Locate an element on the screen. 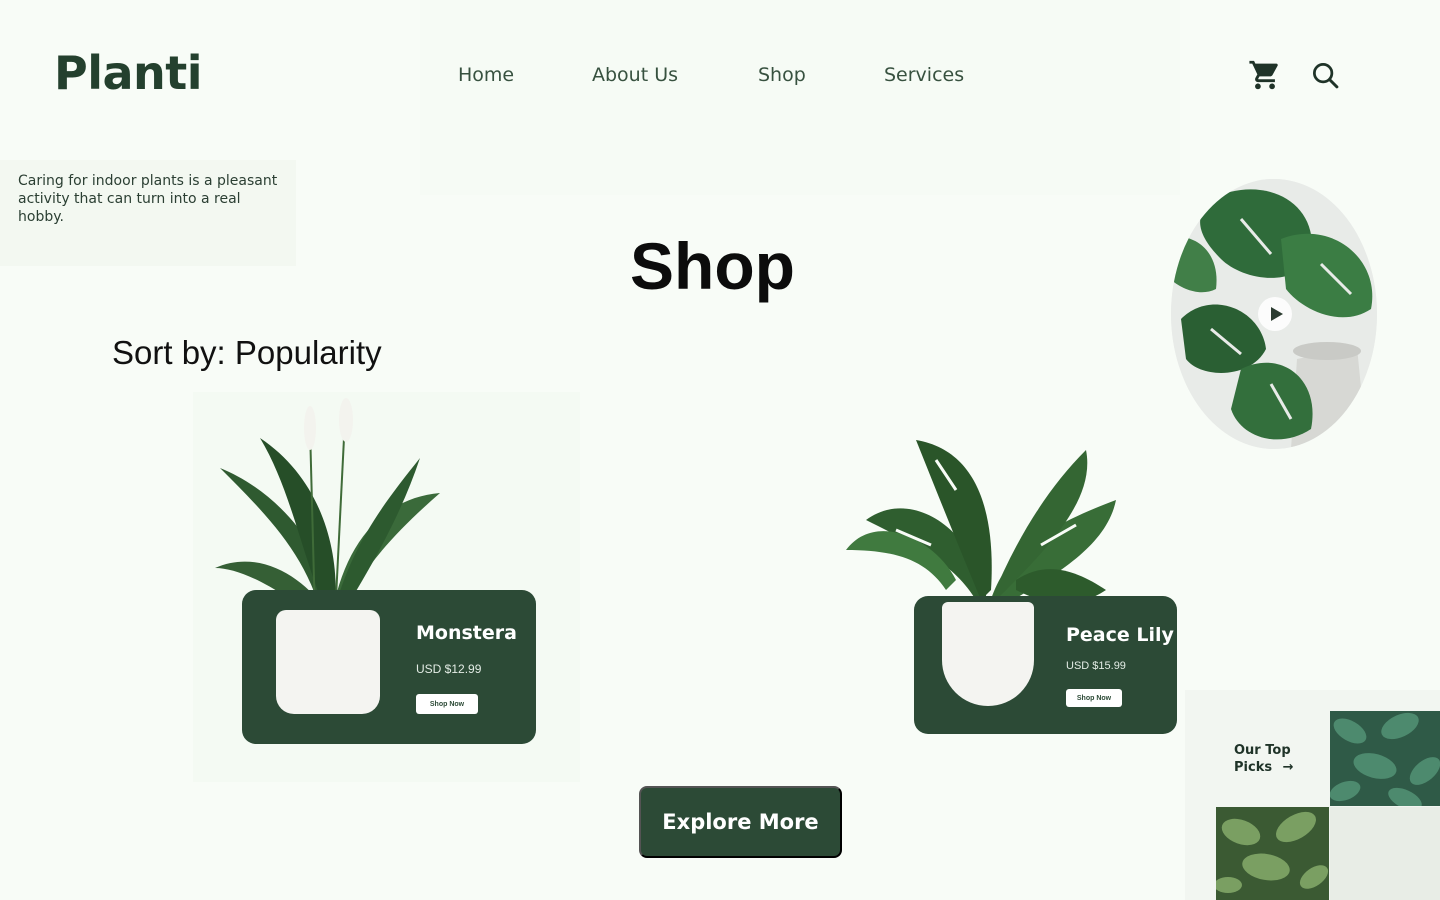 The width and height of the screenshot is (1440, 900). cart-icon is located at coordinates (1265, 75).